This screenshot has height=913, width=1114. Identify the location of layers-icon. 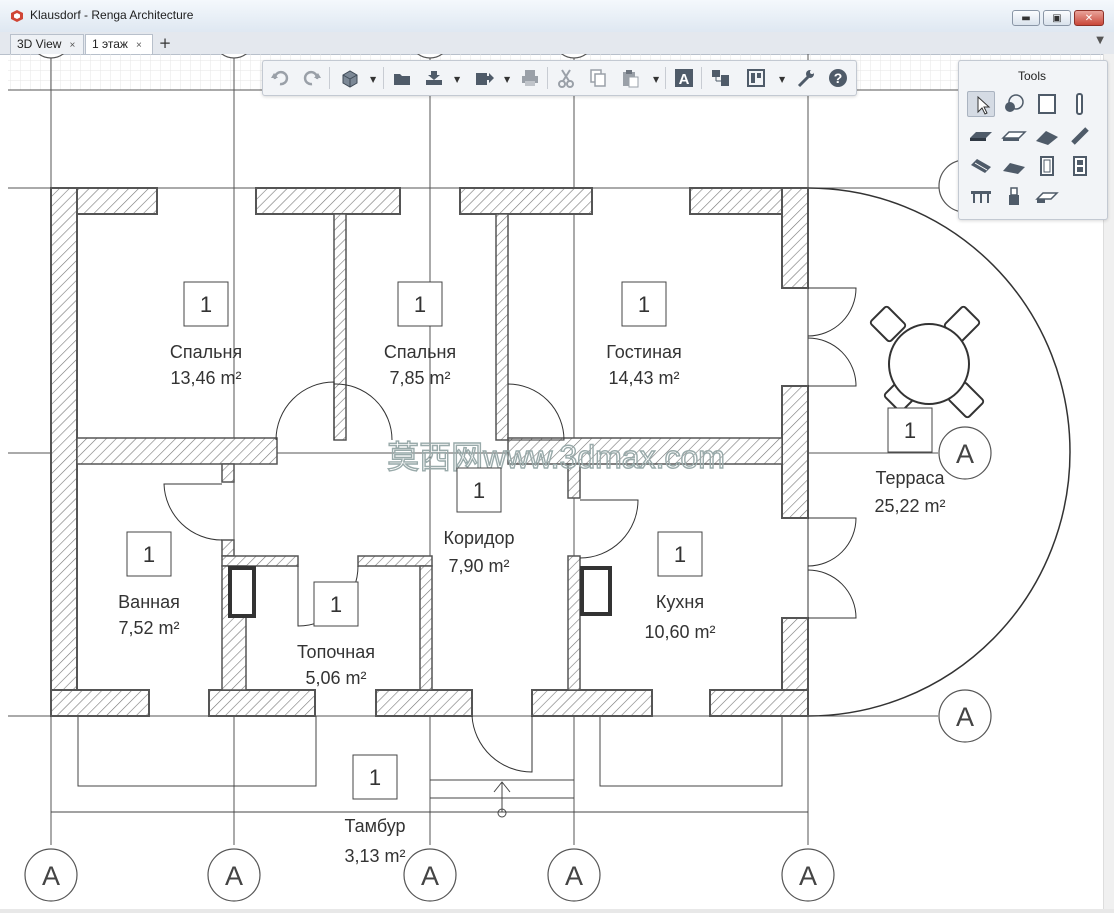
(720, 78).